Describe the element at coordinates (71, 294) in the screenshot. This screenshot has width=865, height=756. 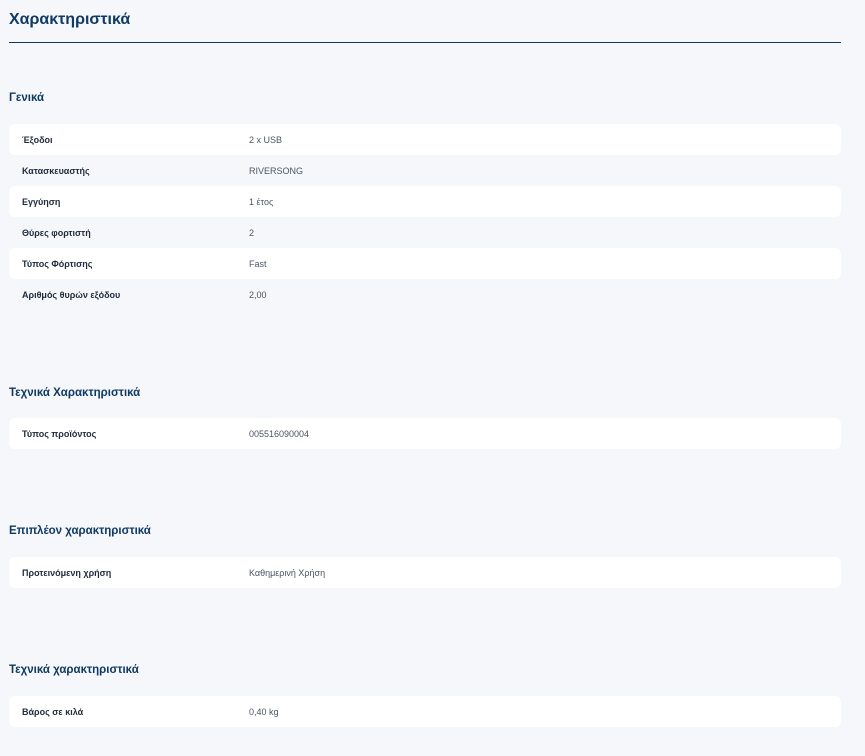
I see `spec-label: Αριθμός θυρών εξόδου` at that location.